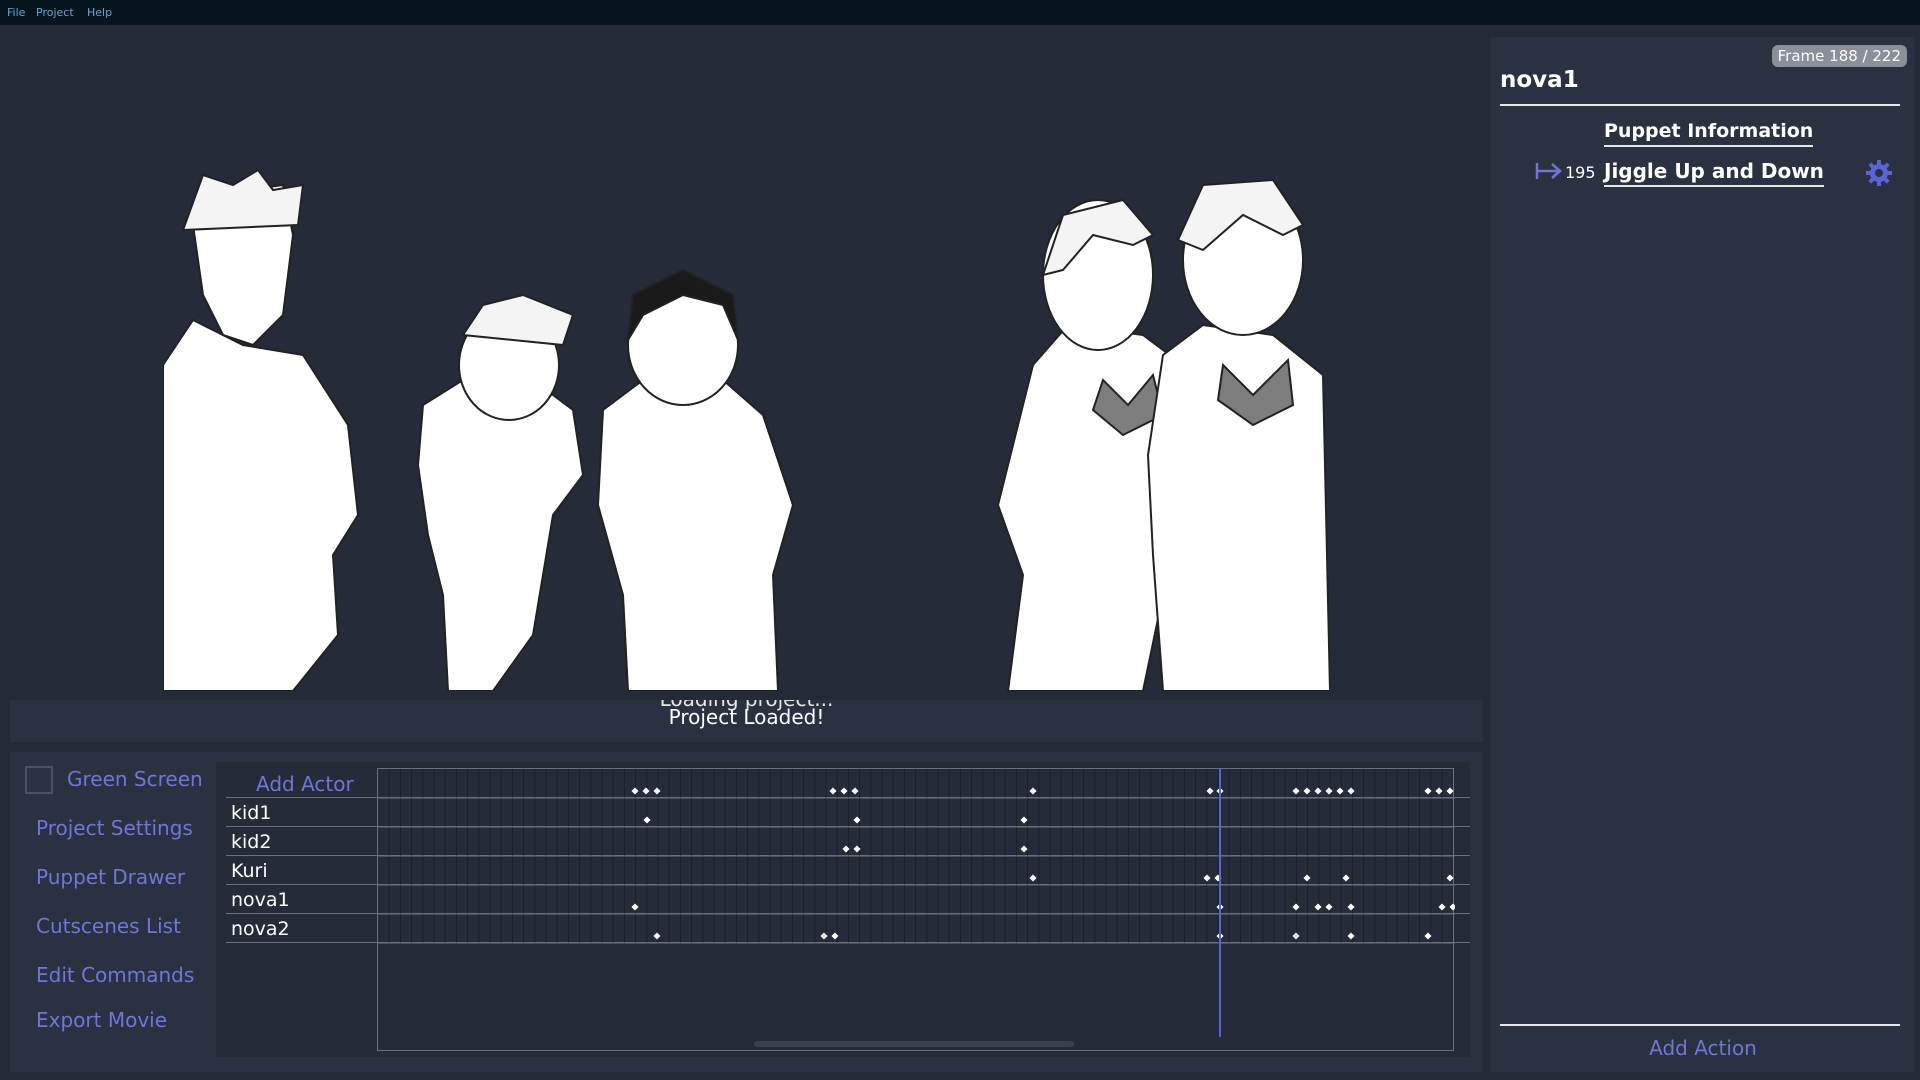 This screenshot has width=1920, height=1080. What do you see at coordinates (251, 813) in the screenshot?
I see `actor-name: kid1` at bounding box center [251, 813].